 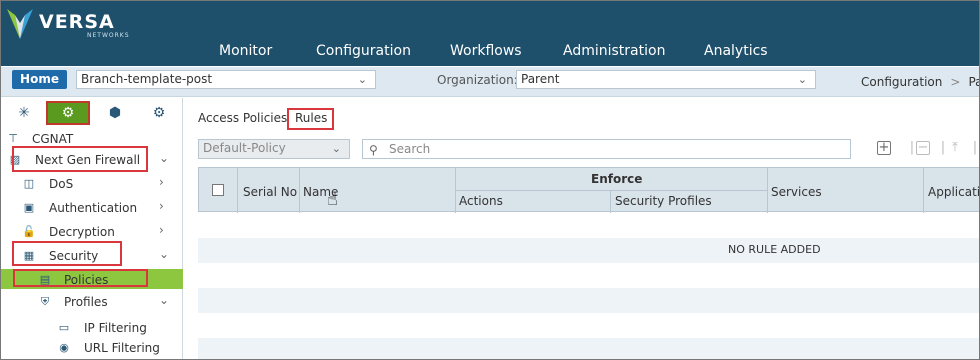 I want to click on policy-select-value: Default-Policy, so click(x=244, y=148).